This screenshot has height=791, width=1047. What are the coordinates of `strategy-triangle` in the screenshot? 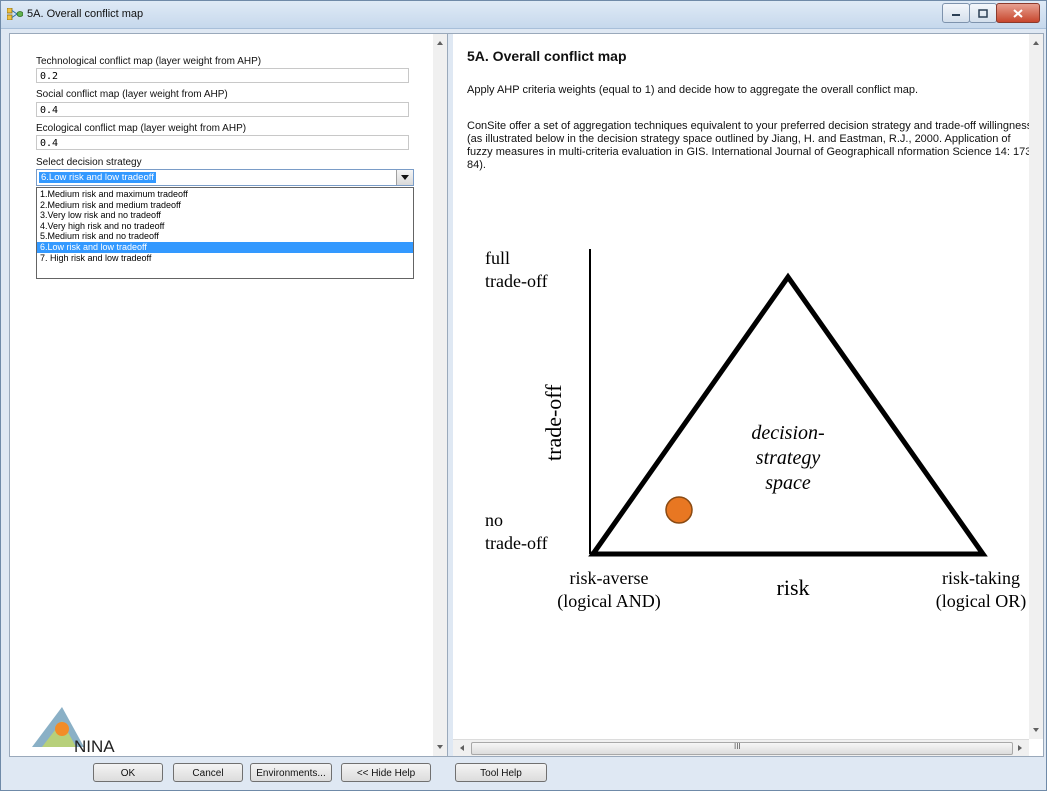 It's located at (788, 414).